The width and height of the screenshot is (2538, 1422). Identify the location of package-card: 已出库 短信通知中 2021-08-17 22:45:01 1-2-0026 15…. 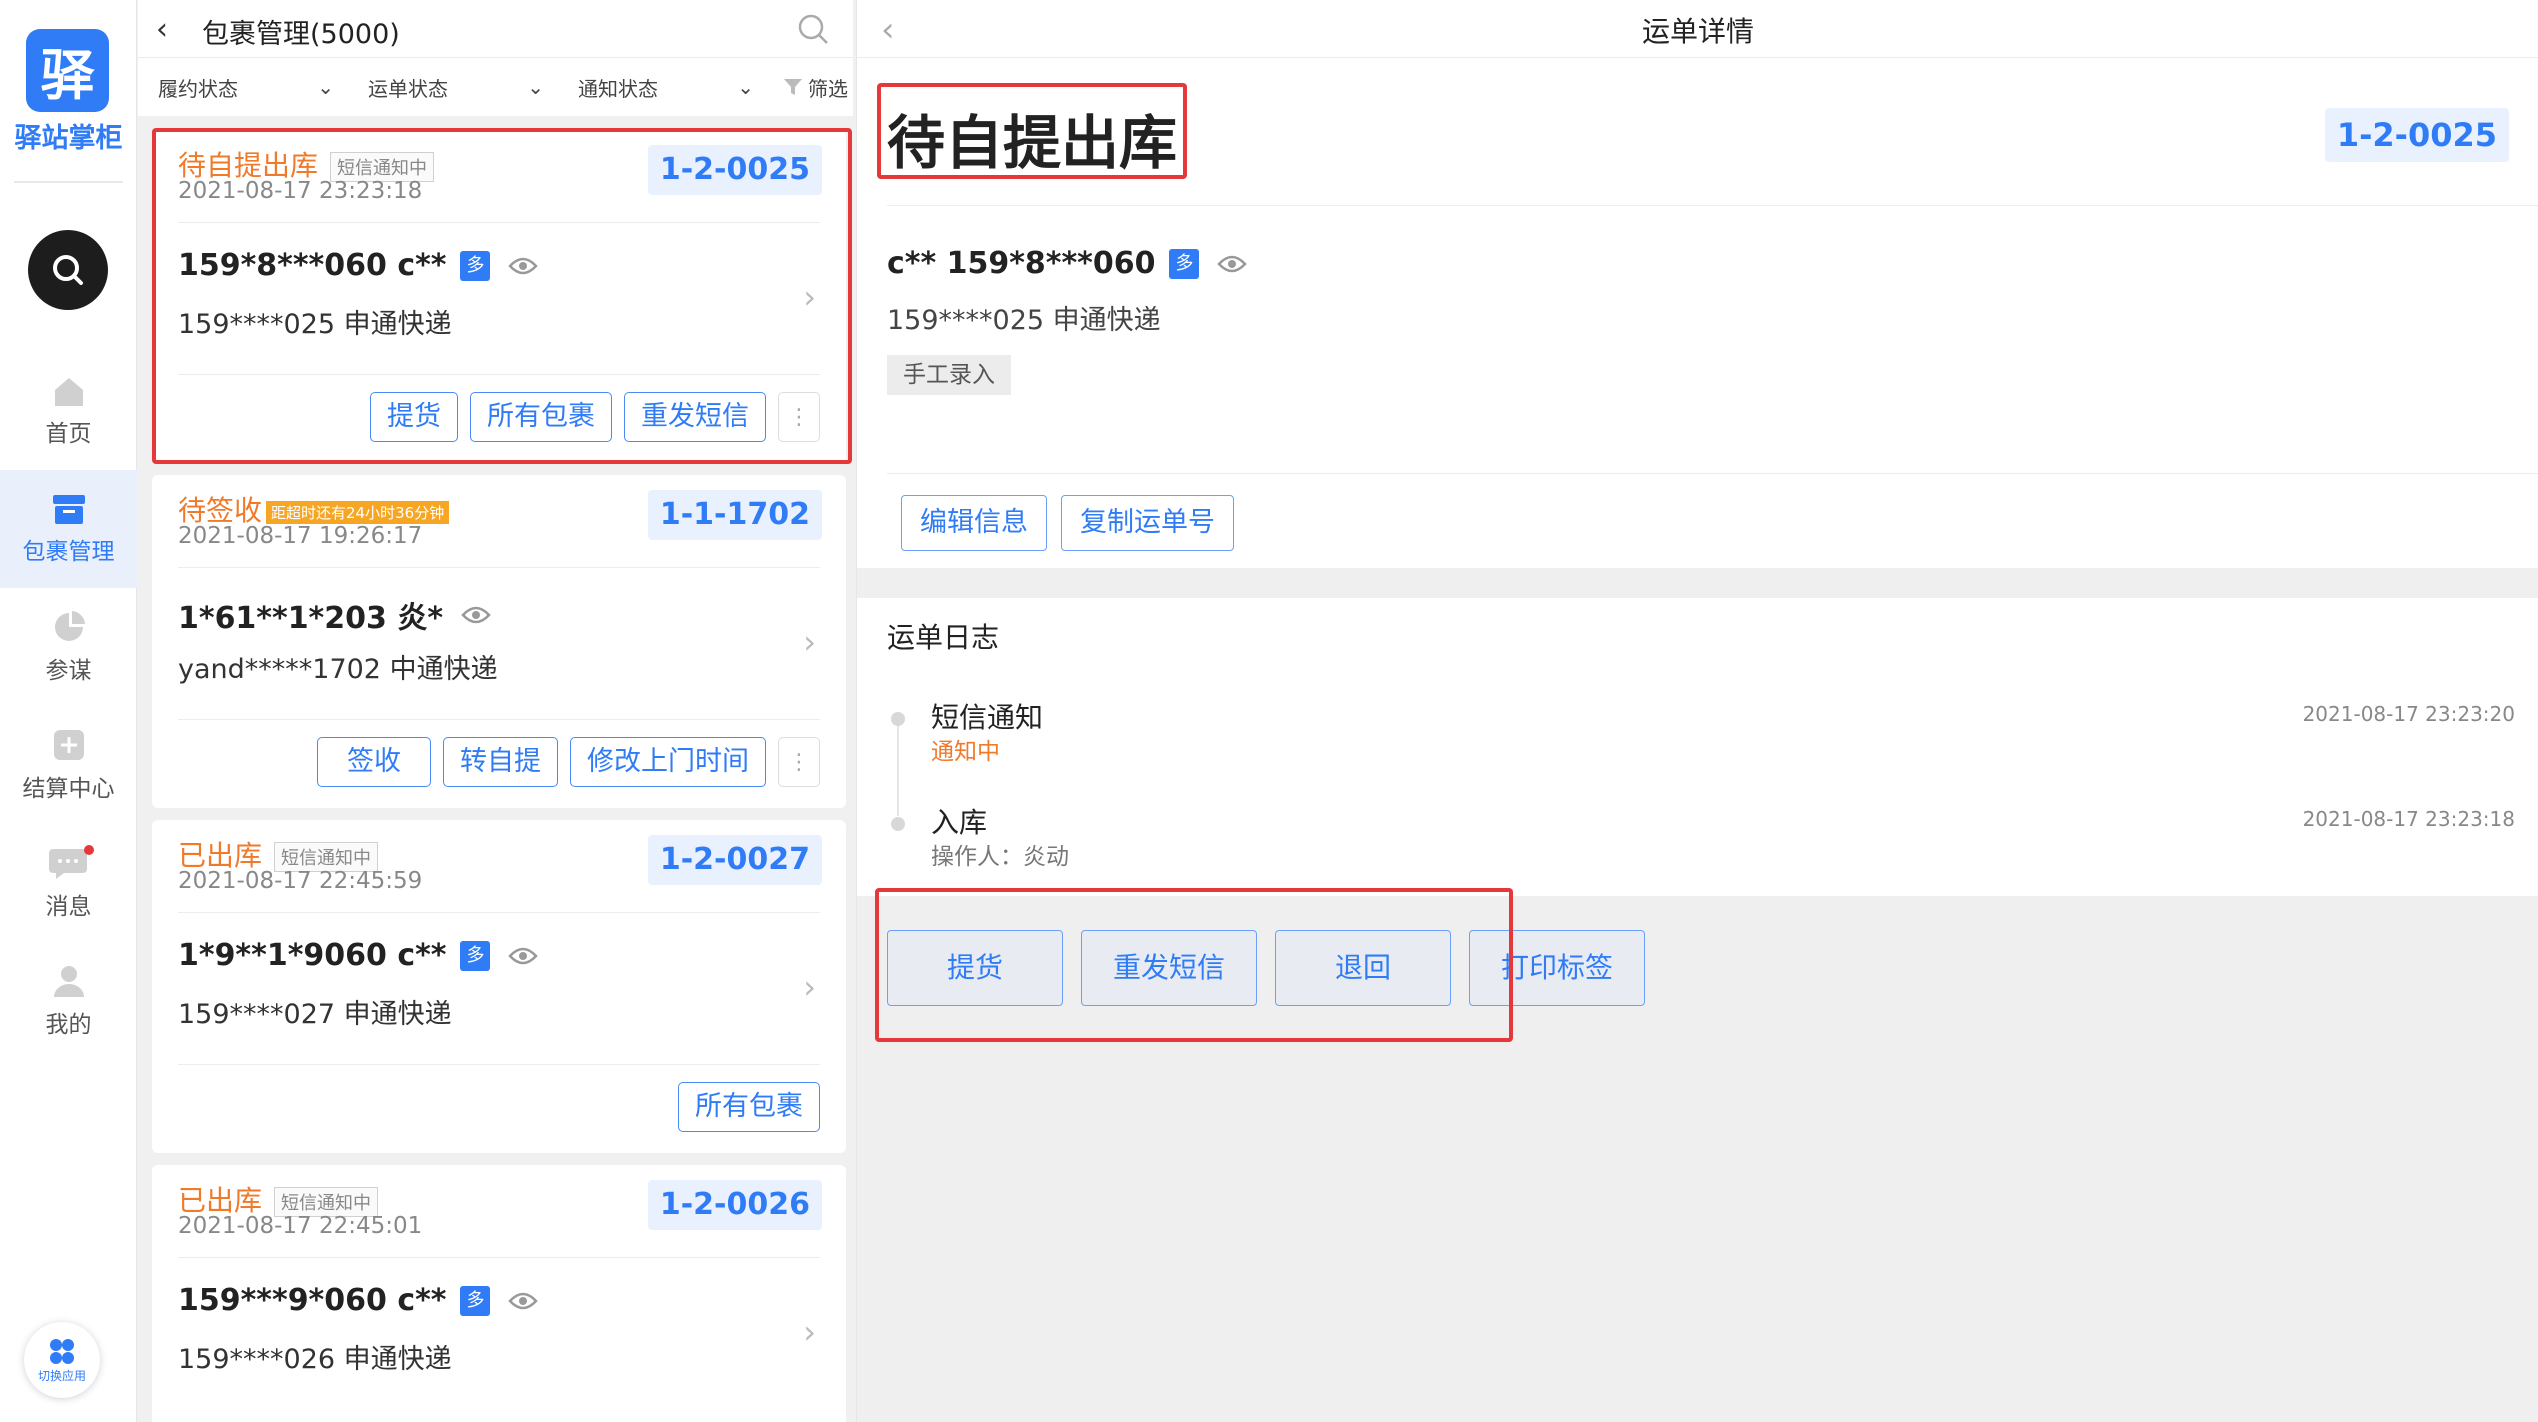
(499, 1293).